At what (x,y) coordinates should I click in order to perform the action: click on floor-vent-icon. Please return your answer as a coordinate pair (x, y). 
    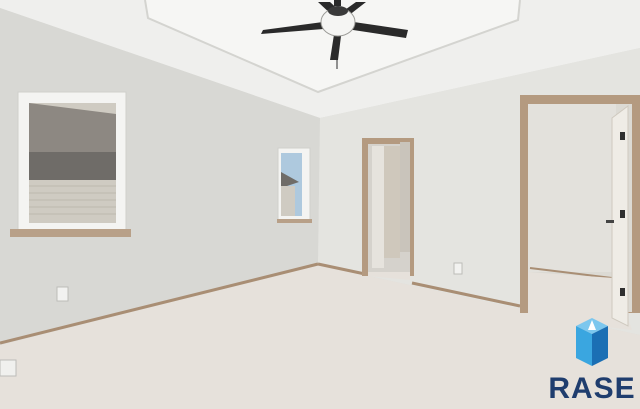
    Looking at the image, I should click on (8, 368).